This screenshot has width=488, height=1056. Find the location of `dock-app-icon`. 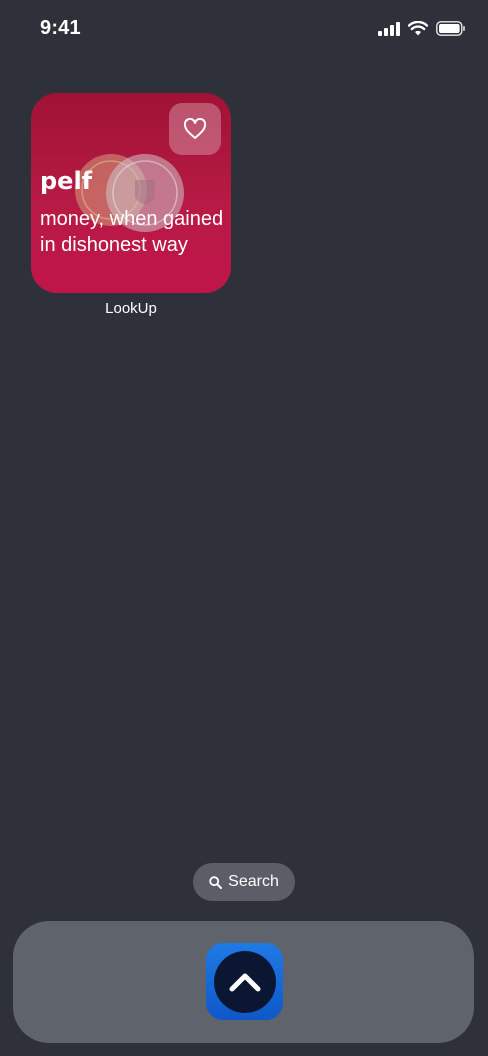

dock-app-icon is located at coordinates (244, 981).